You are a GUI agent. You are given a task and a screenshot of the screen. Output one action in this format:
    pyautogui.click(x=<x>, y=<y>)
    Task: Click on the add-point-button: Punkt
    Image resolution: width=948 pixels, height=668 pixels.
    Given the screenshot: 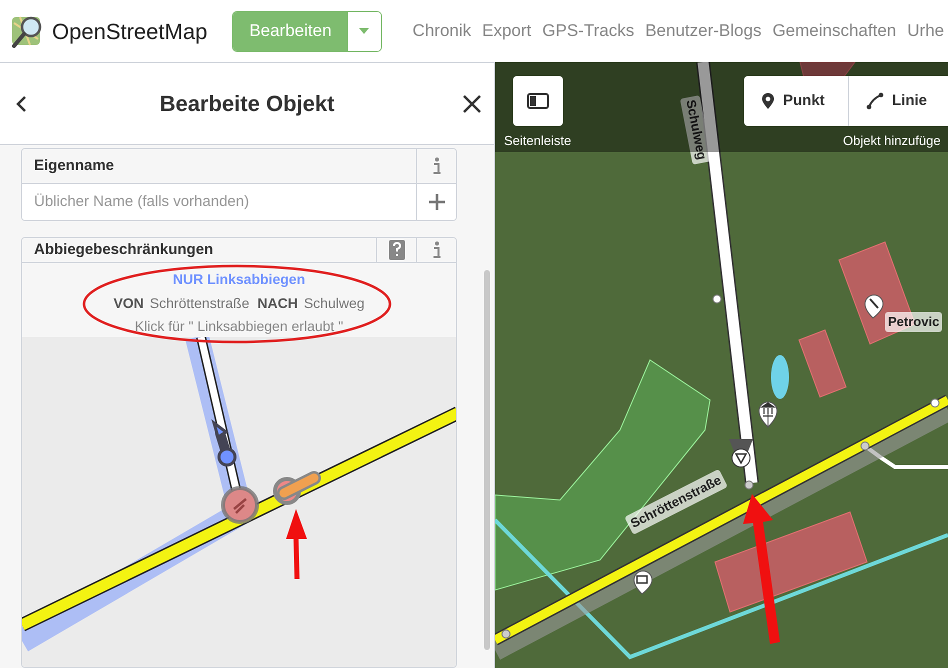 What is the action you would take?
    pyautogui.click(x=796, y=101)
    